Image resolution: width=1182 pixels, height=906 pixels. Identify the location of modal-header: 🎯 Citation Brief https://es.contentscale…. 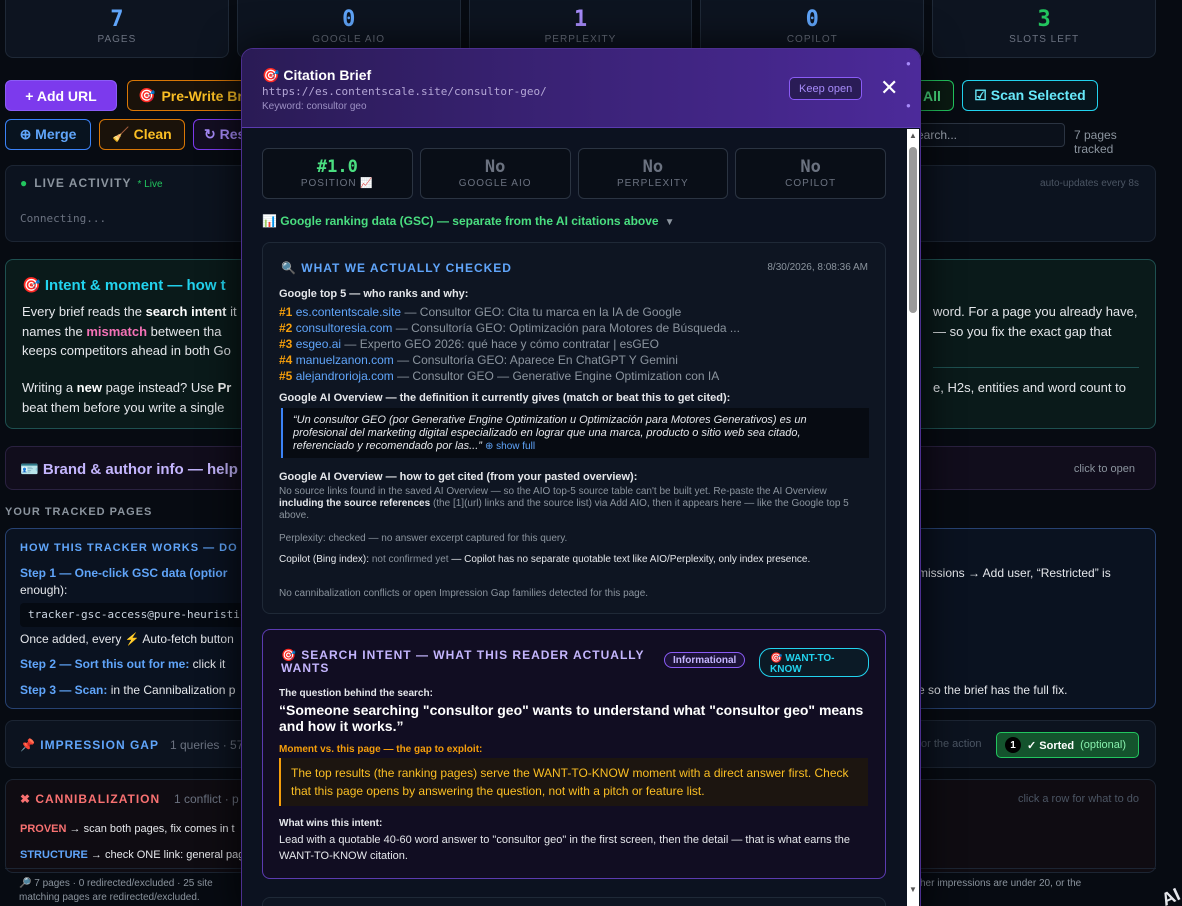
(581, 88).